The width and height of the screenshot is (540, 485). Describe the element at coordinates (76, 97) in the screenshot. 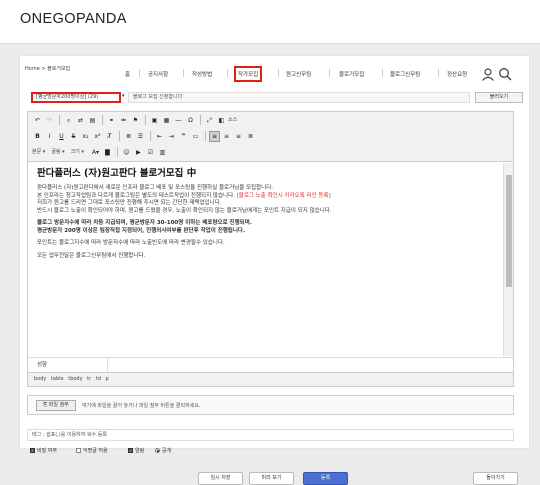

I see `category-select: [평균방문자200명이상] (29)` at that location.